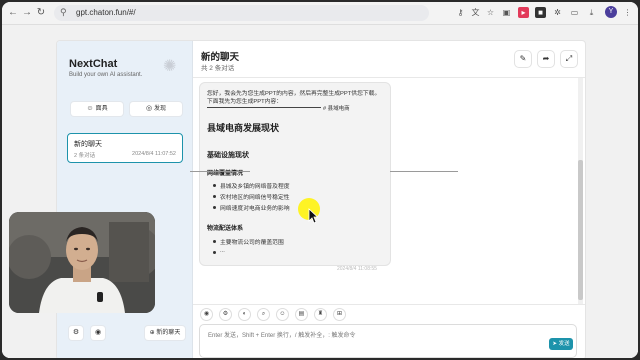 The image size is (640, 360). Describe the element at coordinates (13, 13) in the screenshot. I see `back-icon: ←` at that location.